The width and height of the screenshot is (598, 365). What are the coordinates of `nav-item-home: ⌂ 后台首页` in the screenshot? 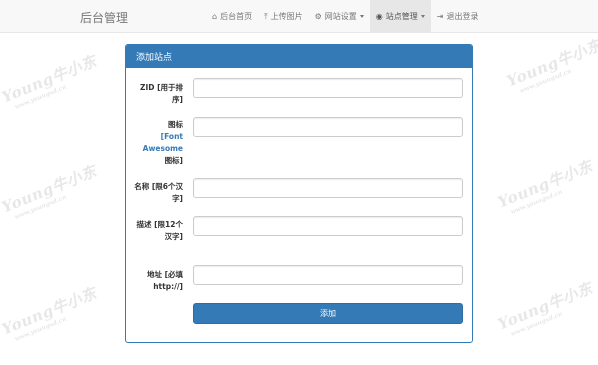 It's located at (232, 16).